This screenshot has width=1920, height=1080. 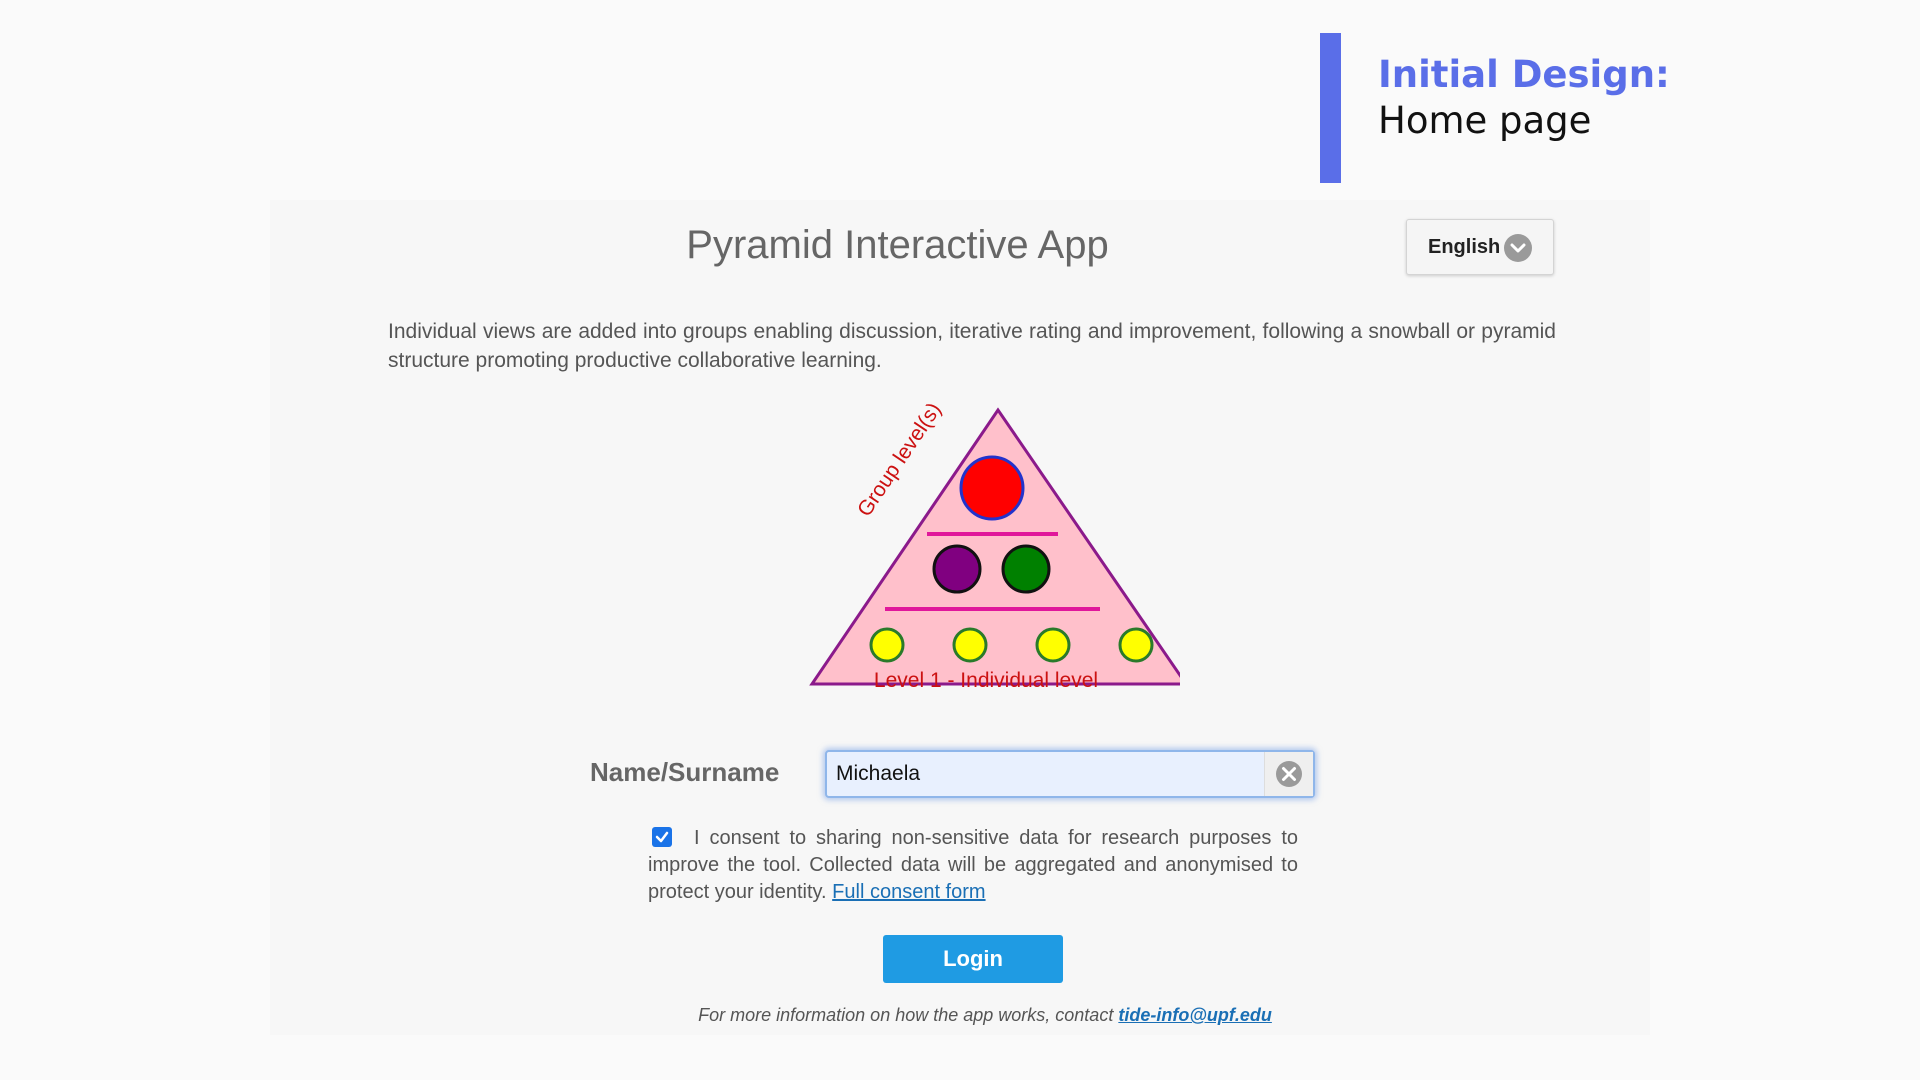 I want to click on name-field-wrapper, so click(x=1070, y=774).